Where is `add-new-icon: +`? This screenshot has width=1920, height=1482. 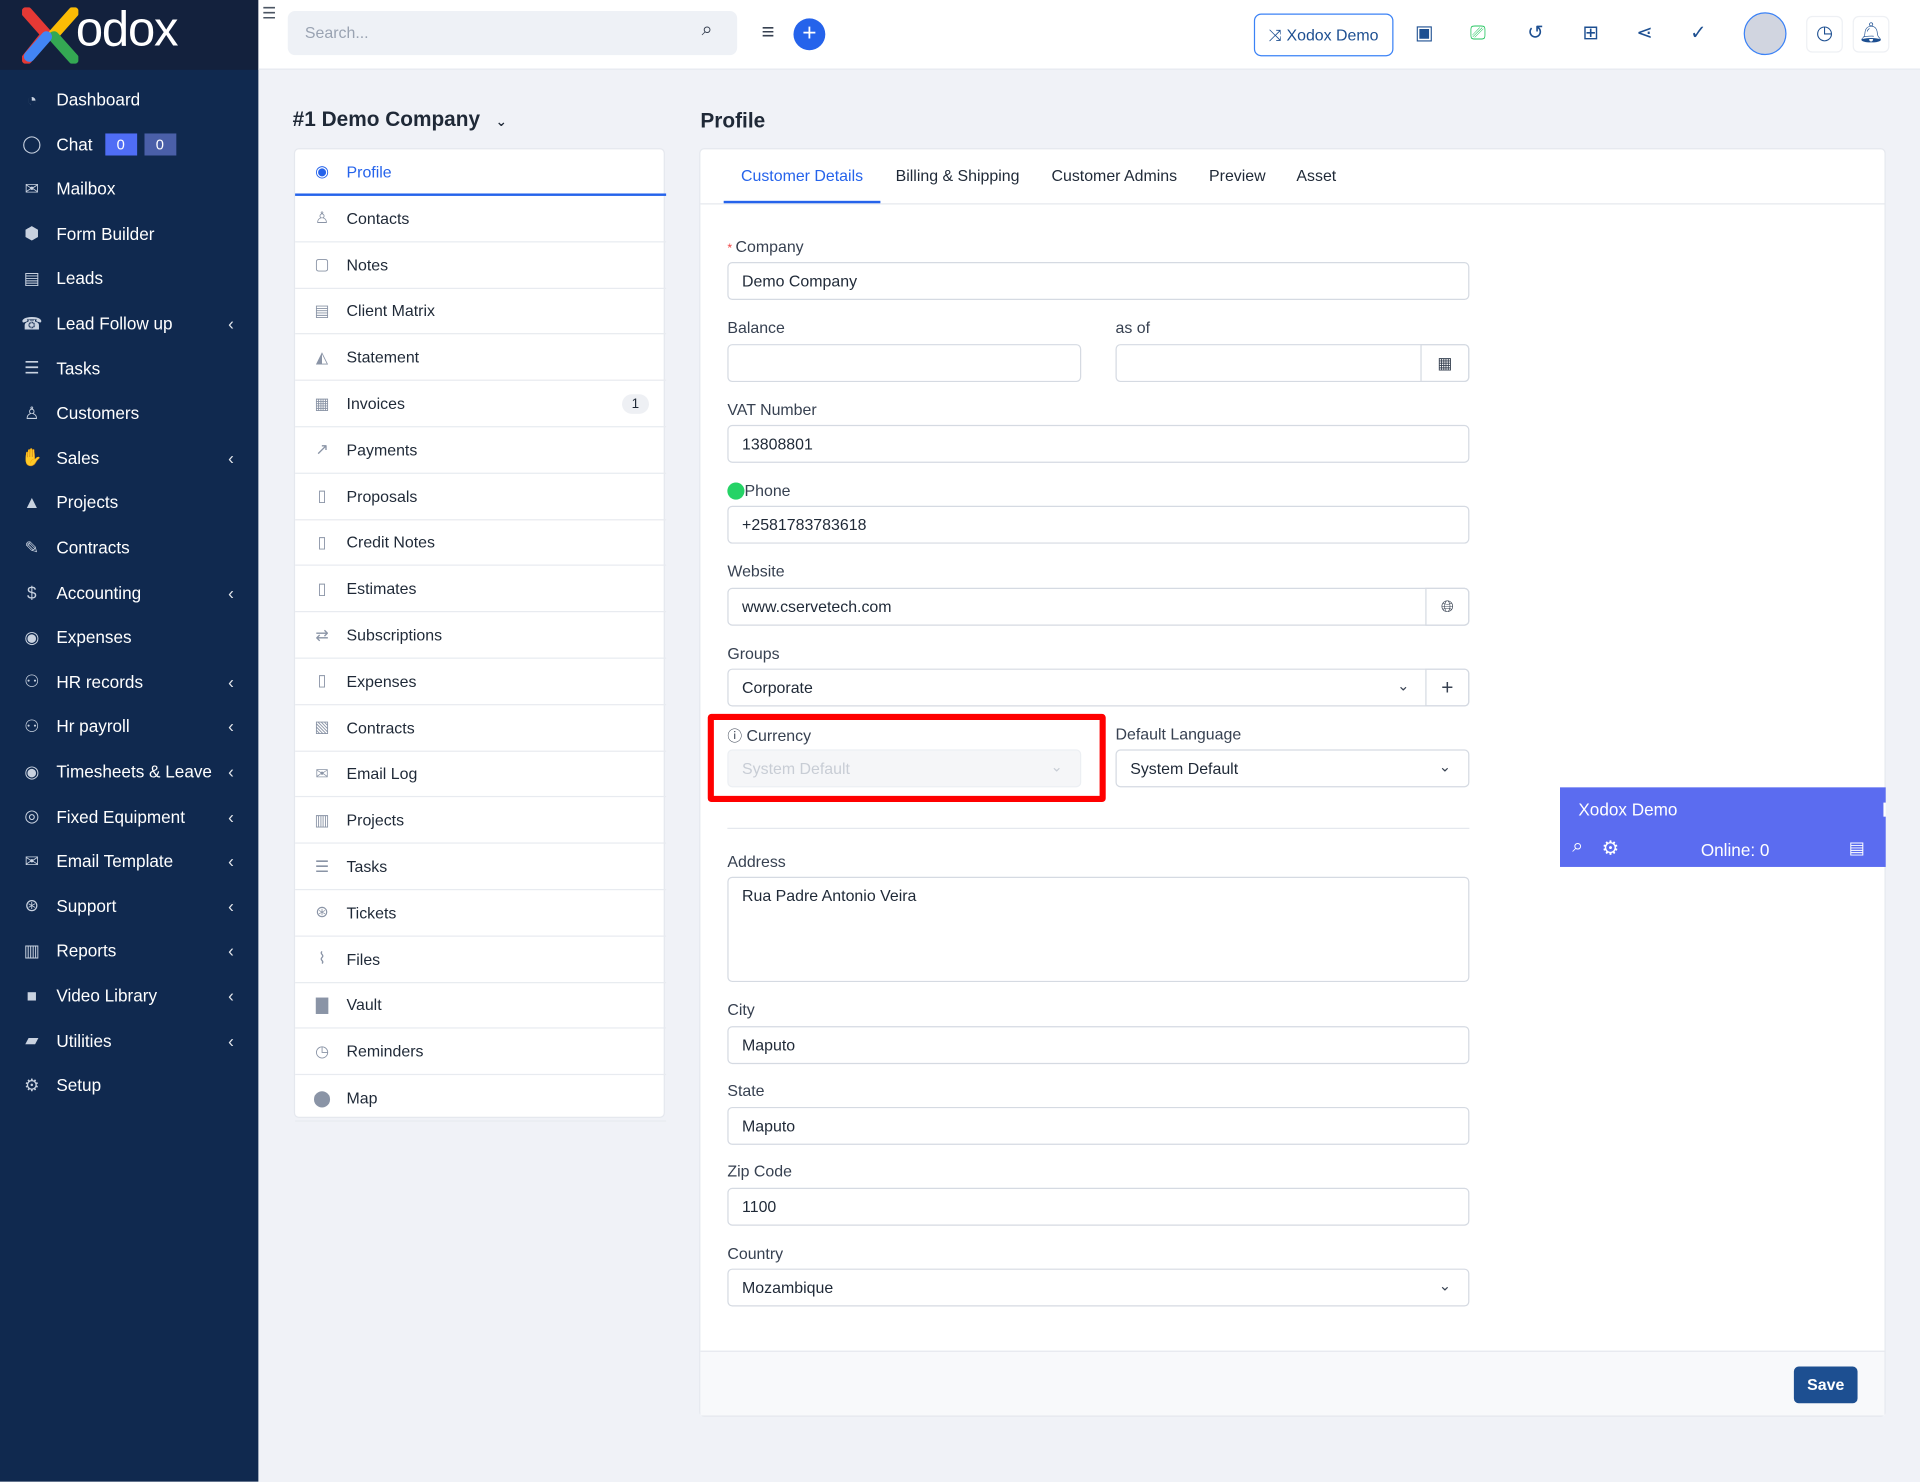 add-new-icon: + is located at coordinates (809, 34).